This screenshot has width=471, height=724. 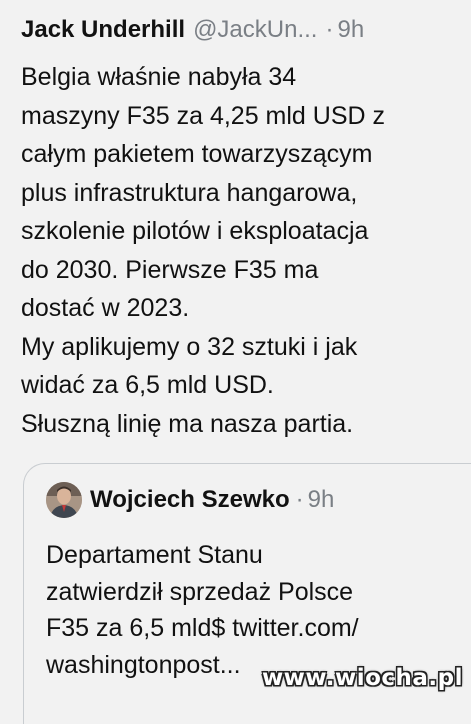 I want to click on tweet-text-line: całym pakietem towarzyszącym, so click(x=197, y=154).